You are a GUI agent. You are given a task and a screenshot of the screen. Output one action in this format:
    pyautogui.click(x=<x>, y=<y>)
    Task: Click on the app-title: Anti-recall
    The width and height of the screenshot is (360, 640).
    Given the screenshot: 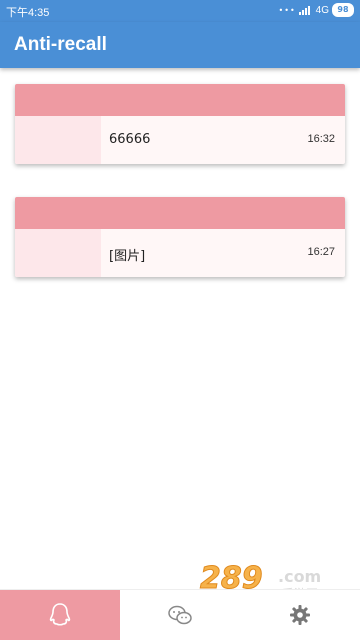 What is the action you would take?
    pyautogui.click(x=60, y=44)
    